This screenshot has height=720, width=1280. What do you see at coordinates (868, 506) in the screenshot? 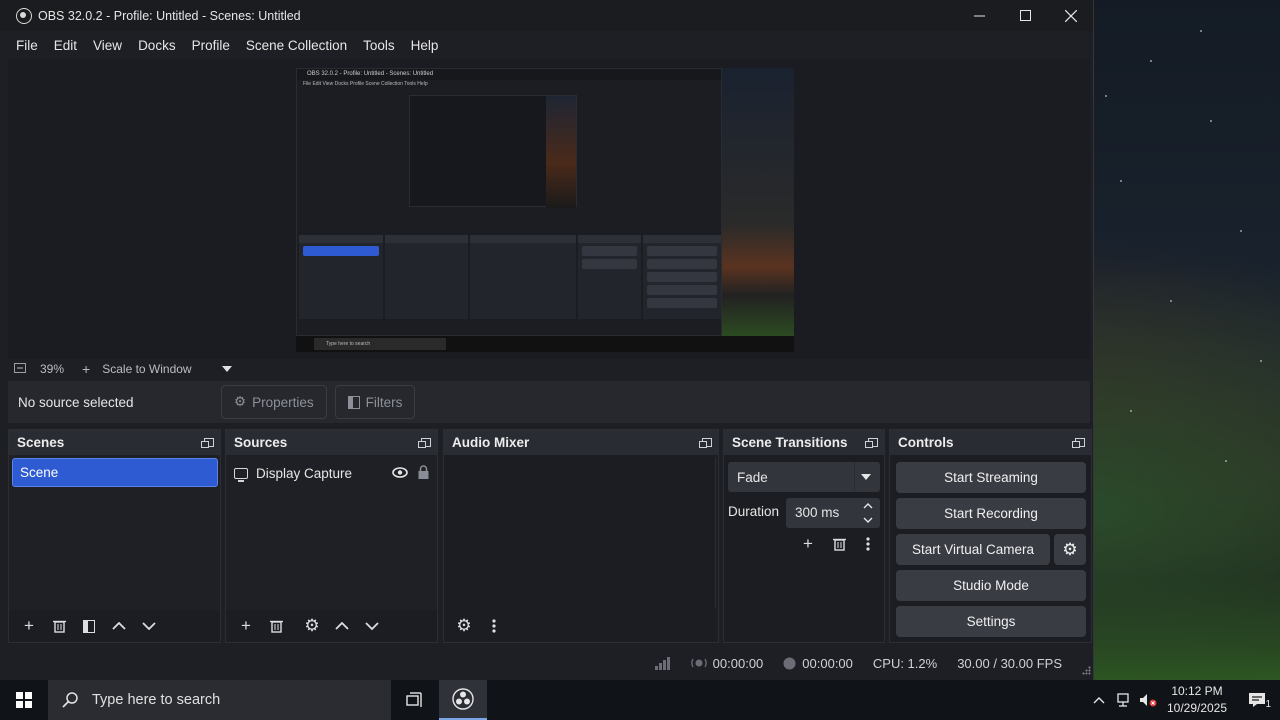
I see `spin-up-icon` at bounding box center [868, 506].